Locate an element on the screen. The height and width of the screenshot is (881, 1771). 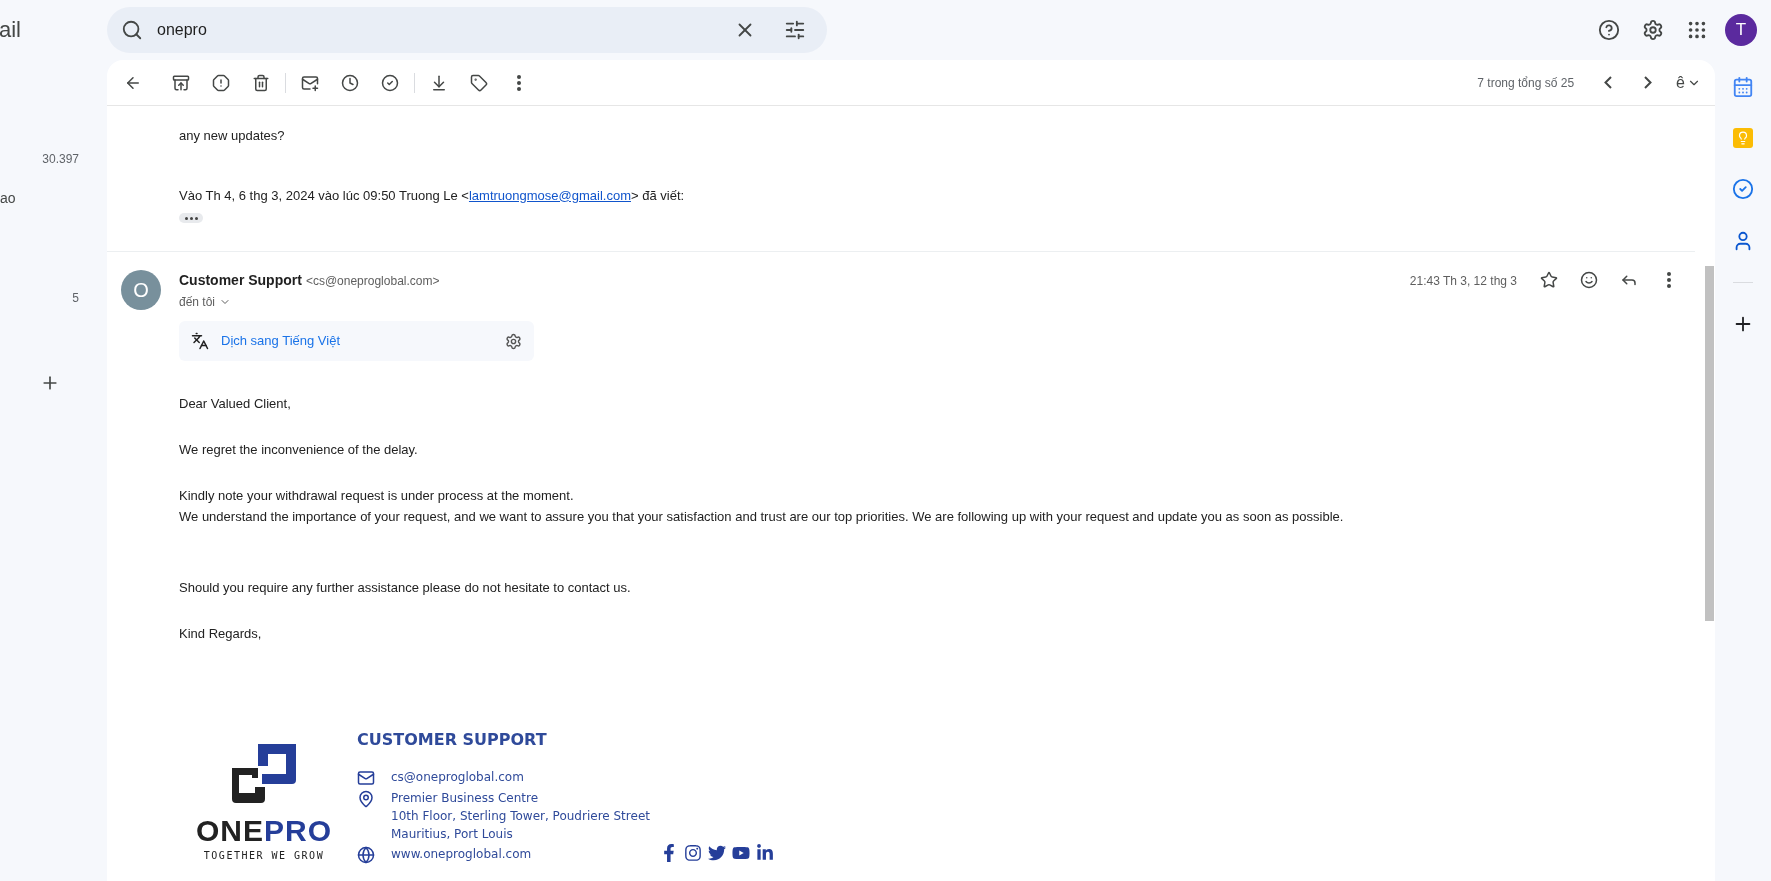
youtube-icon is located at coordinates (740, 853).